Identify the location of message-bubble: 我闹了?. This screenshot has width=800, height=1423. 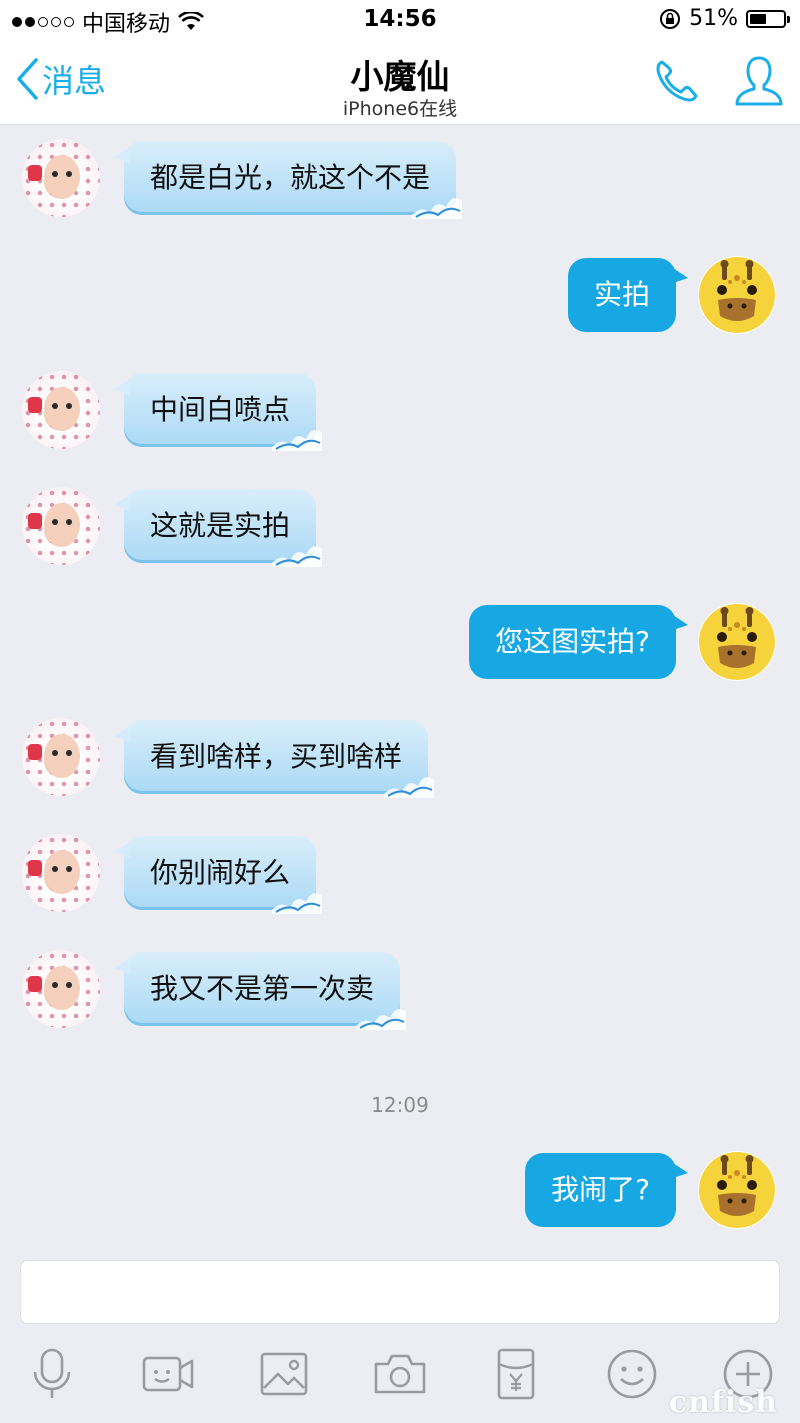
(606, 1190).